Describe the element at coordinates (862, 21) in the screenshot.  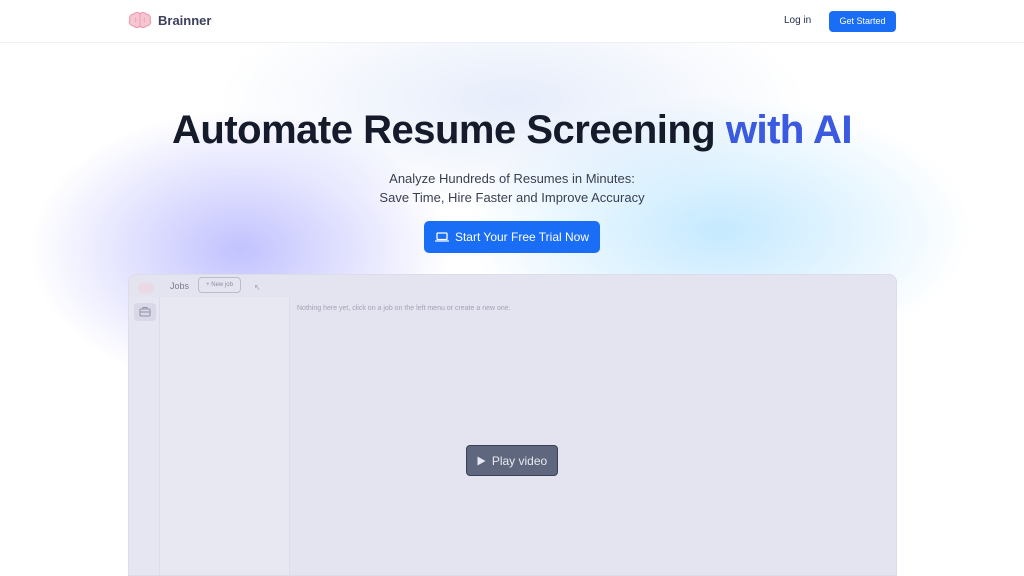
I see `get-started-button: Get Started` at that location.